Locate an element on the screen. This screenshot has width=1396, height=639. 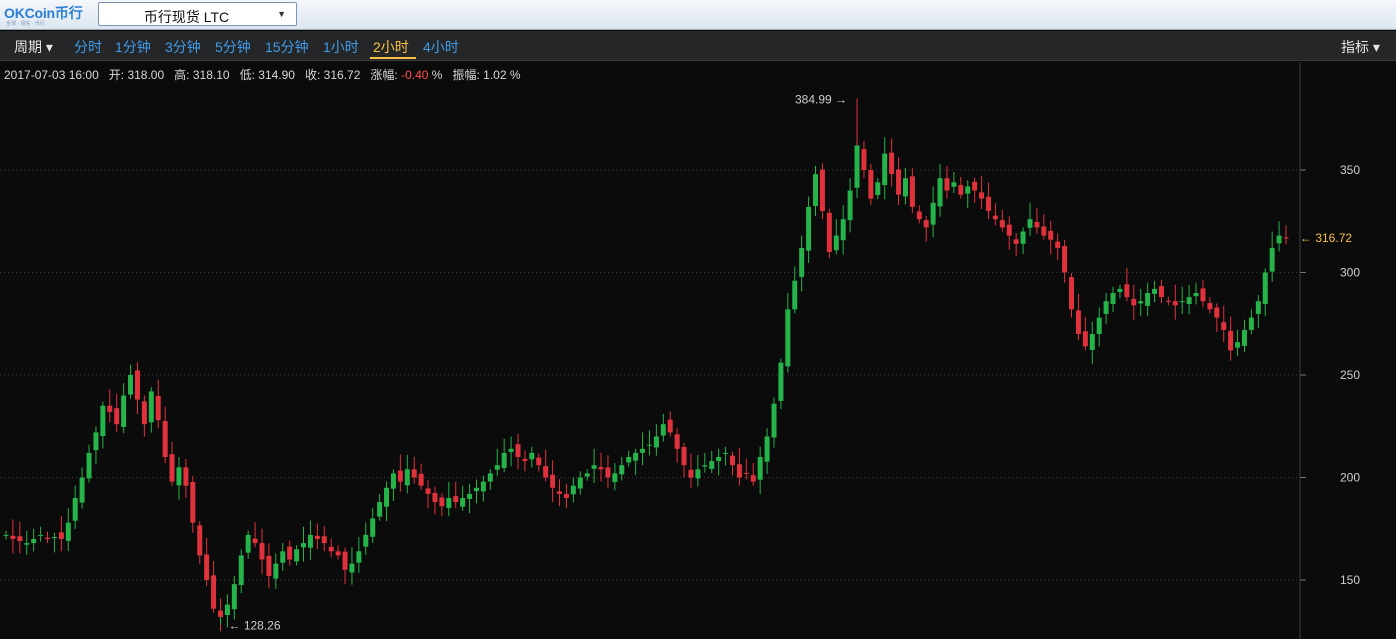
y-tick-label: 250 is located at coordinates (1350, 375).